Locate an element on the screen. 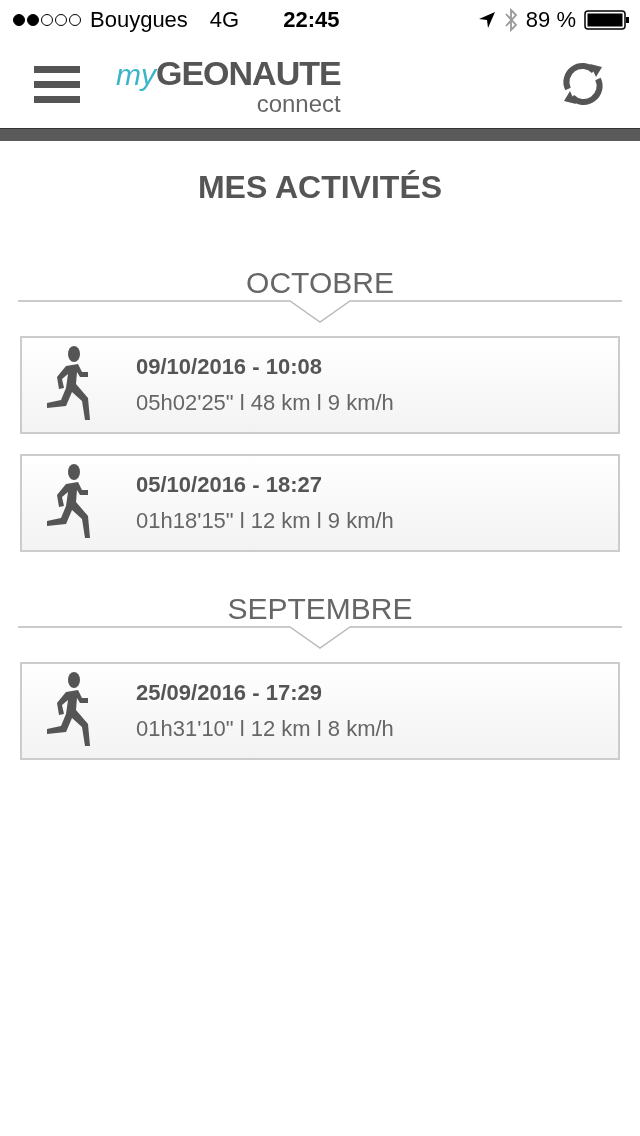 Image resolution: width=640 pixels, height=1136 pixels. month-heading: SEPTEMBRE is located at coordinates (320, 609).